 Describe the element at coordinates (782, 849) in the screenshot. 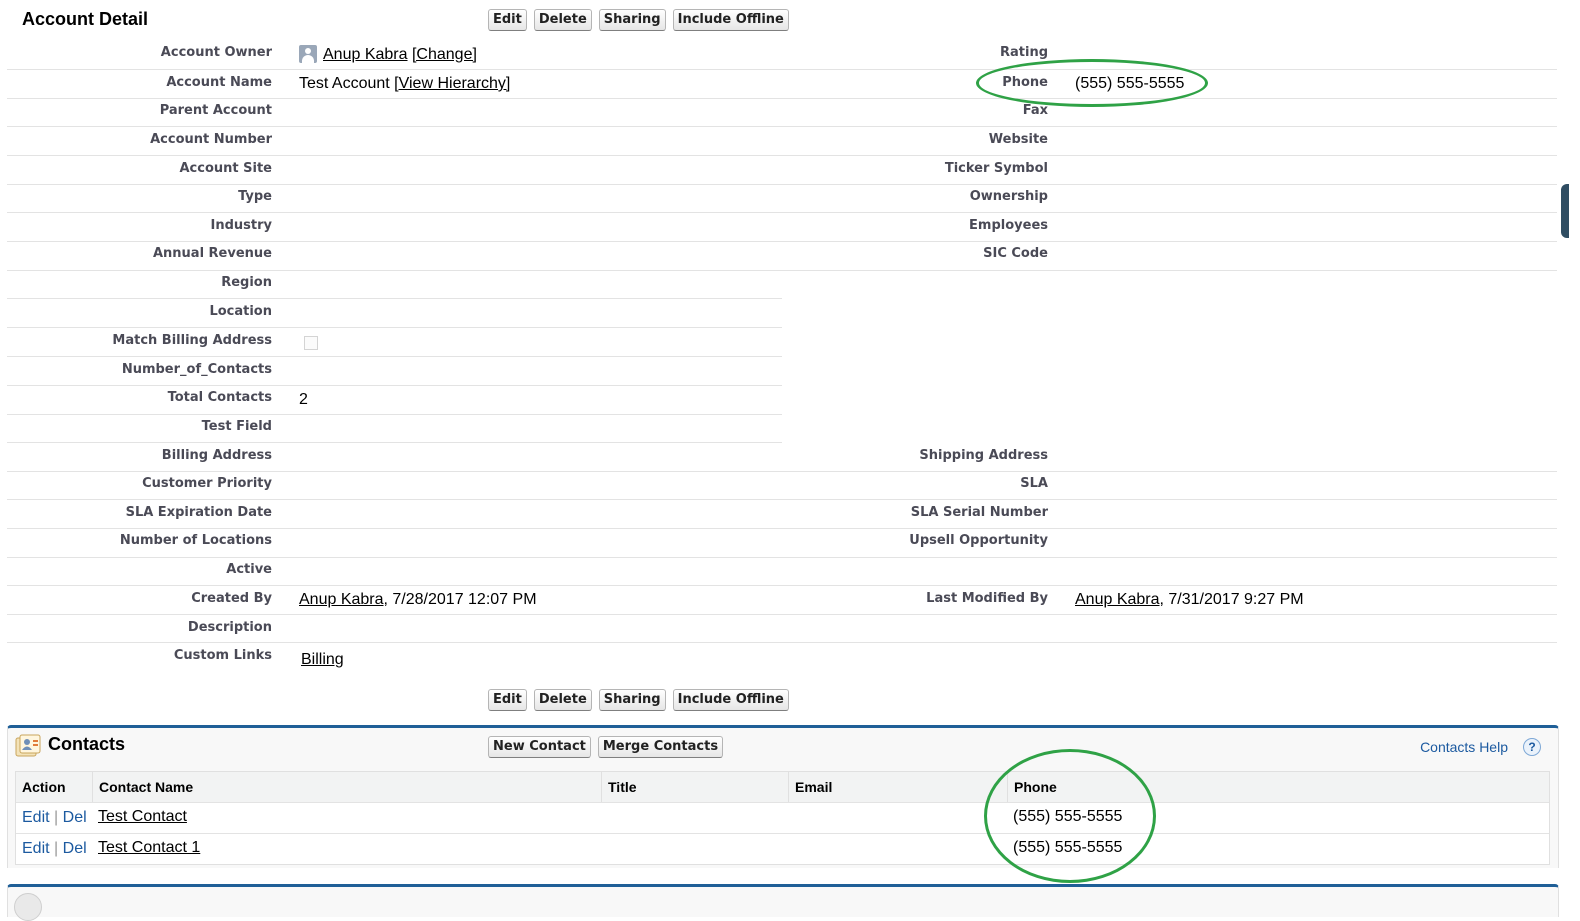

I see `table-row: Edit | Del Test Contact 1 (555) 555-5555` at that location.